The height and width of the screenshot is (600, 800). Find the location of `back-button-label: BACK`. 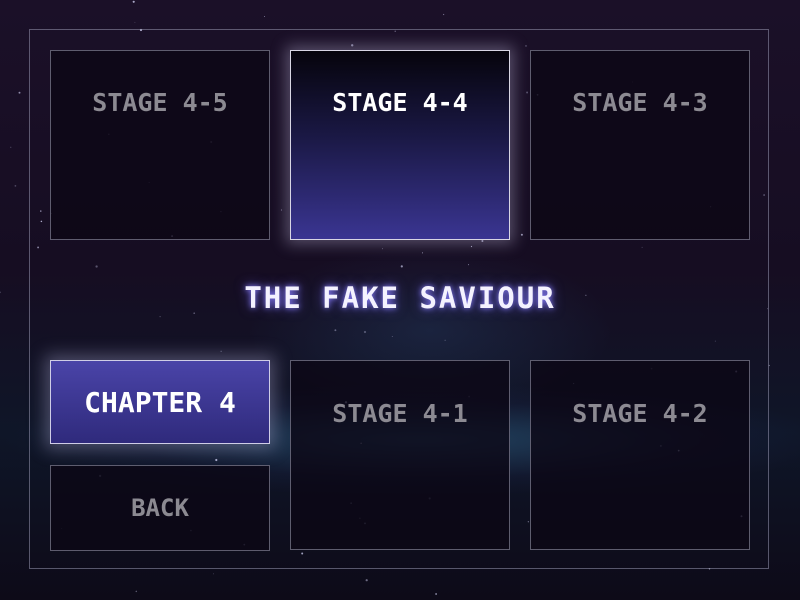

back-button-label: BACK is located at coordinates (160, 508).